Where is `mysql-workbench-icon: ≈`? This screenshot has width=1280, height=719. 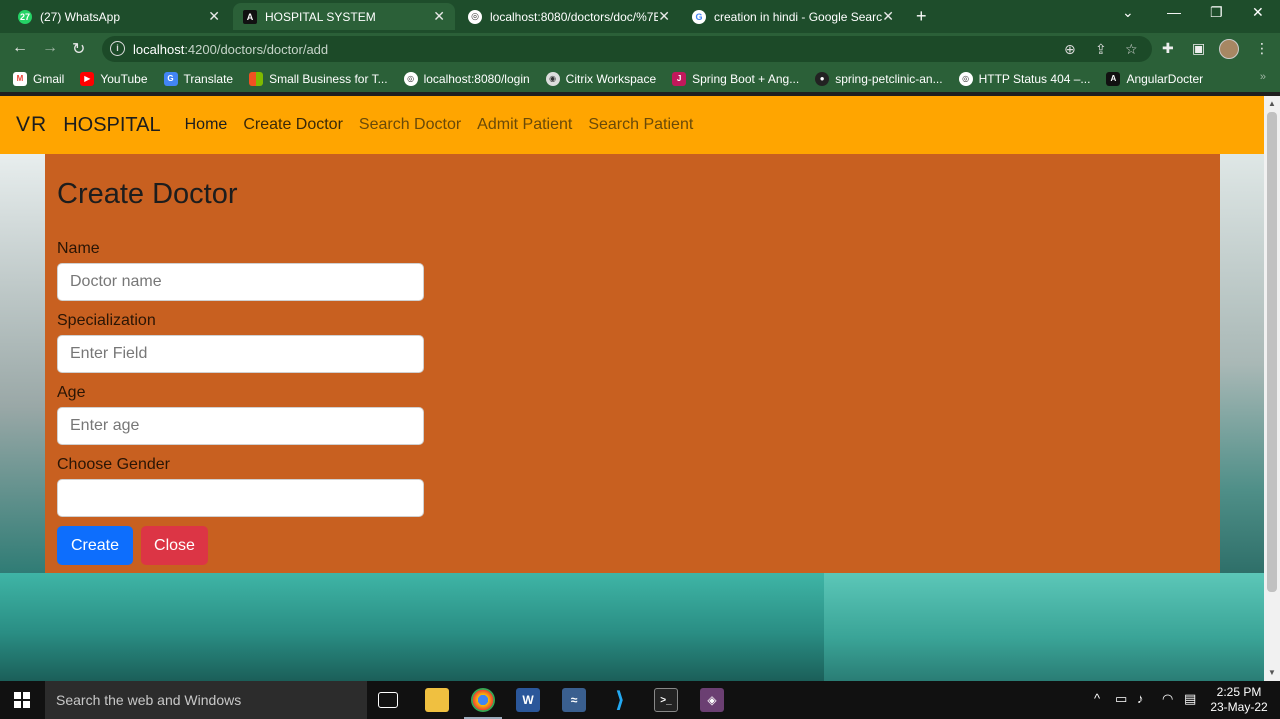 mysql-workbench-icon: ≈ is located at coordinates (574, 700).